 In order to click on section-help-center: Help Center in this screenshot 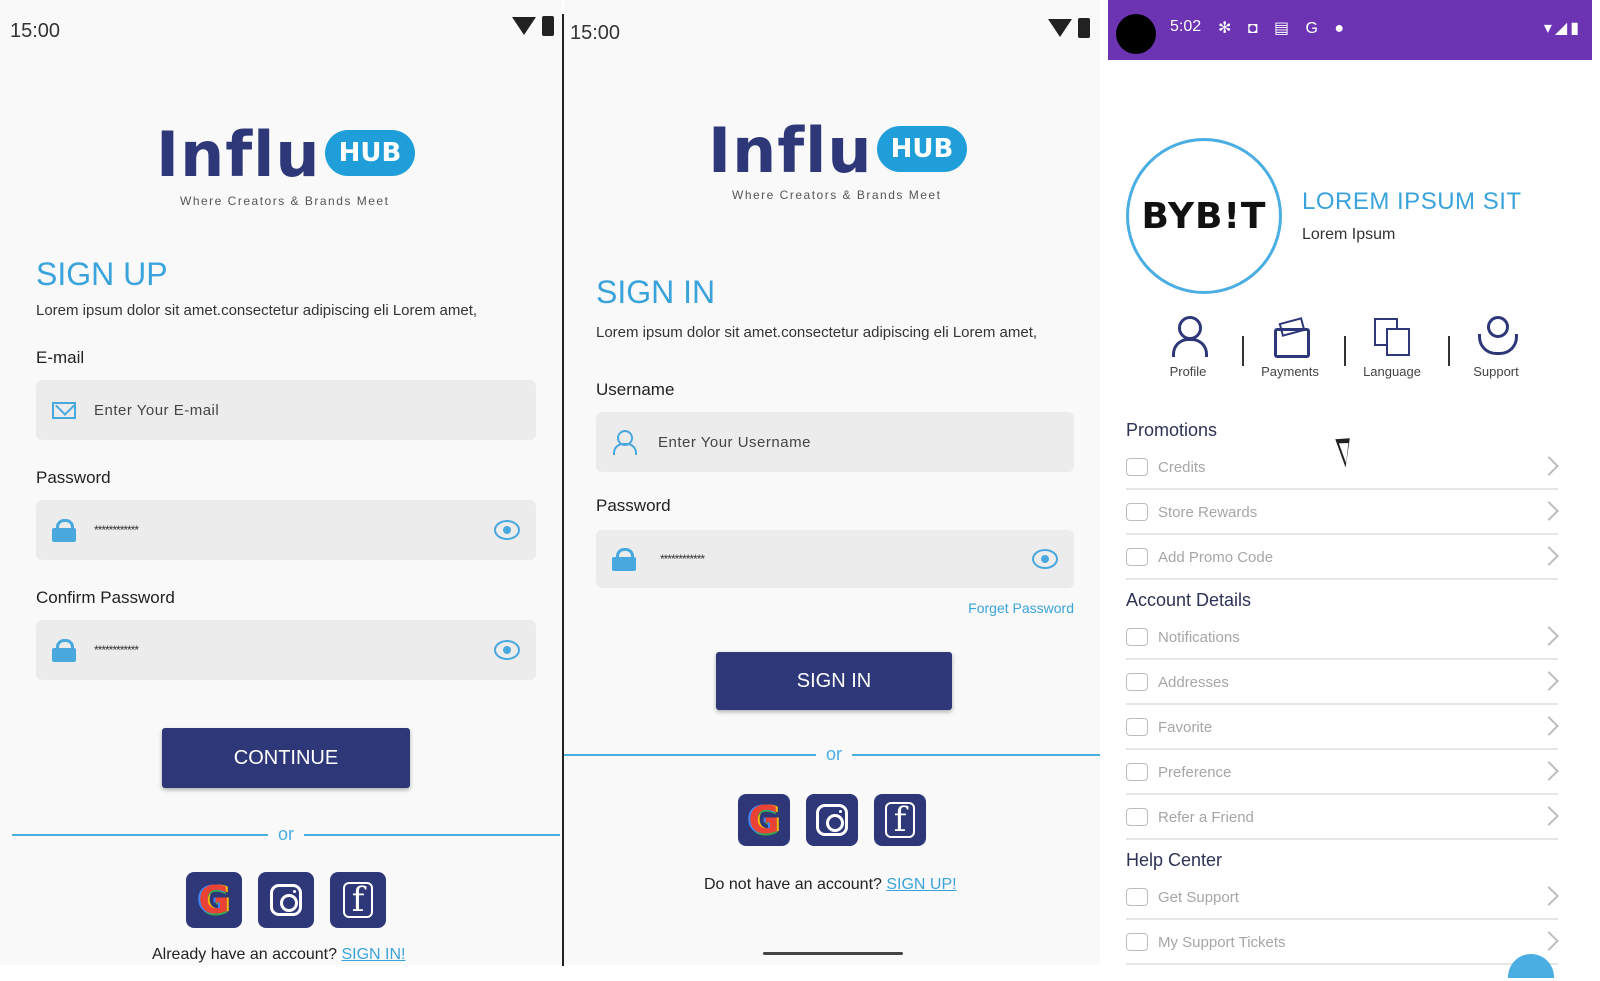, I will do `click(1174, 860)`.